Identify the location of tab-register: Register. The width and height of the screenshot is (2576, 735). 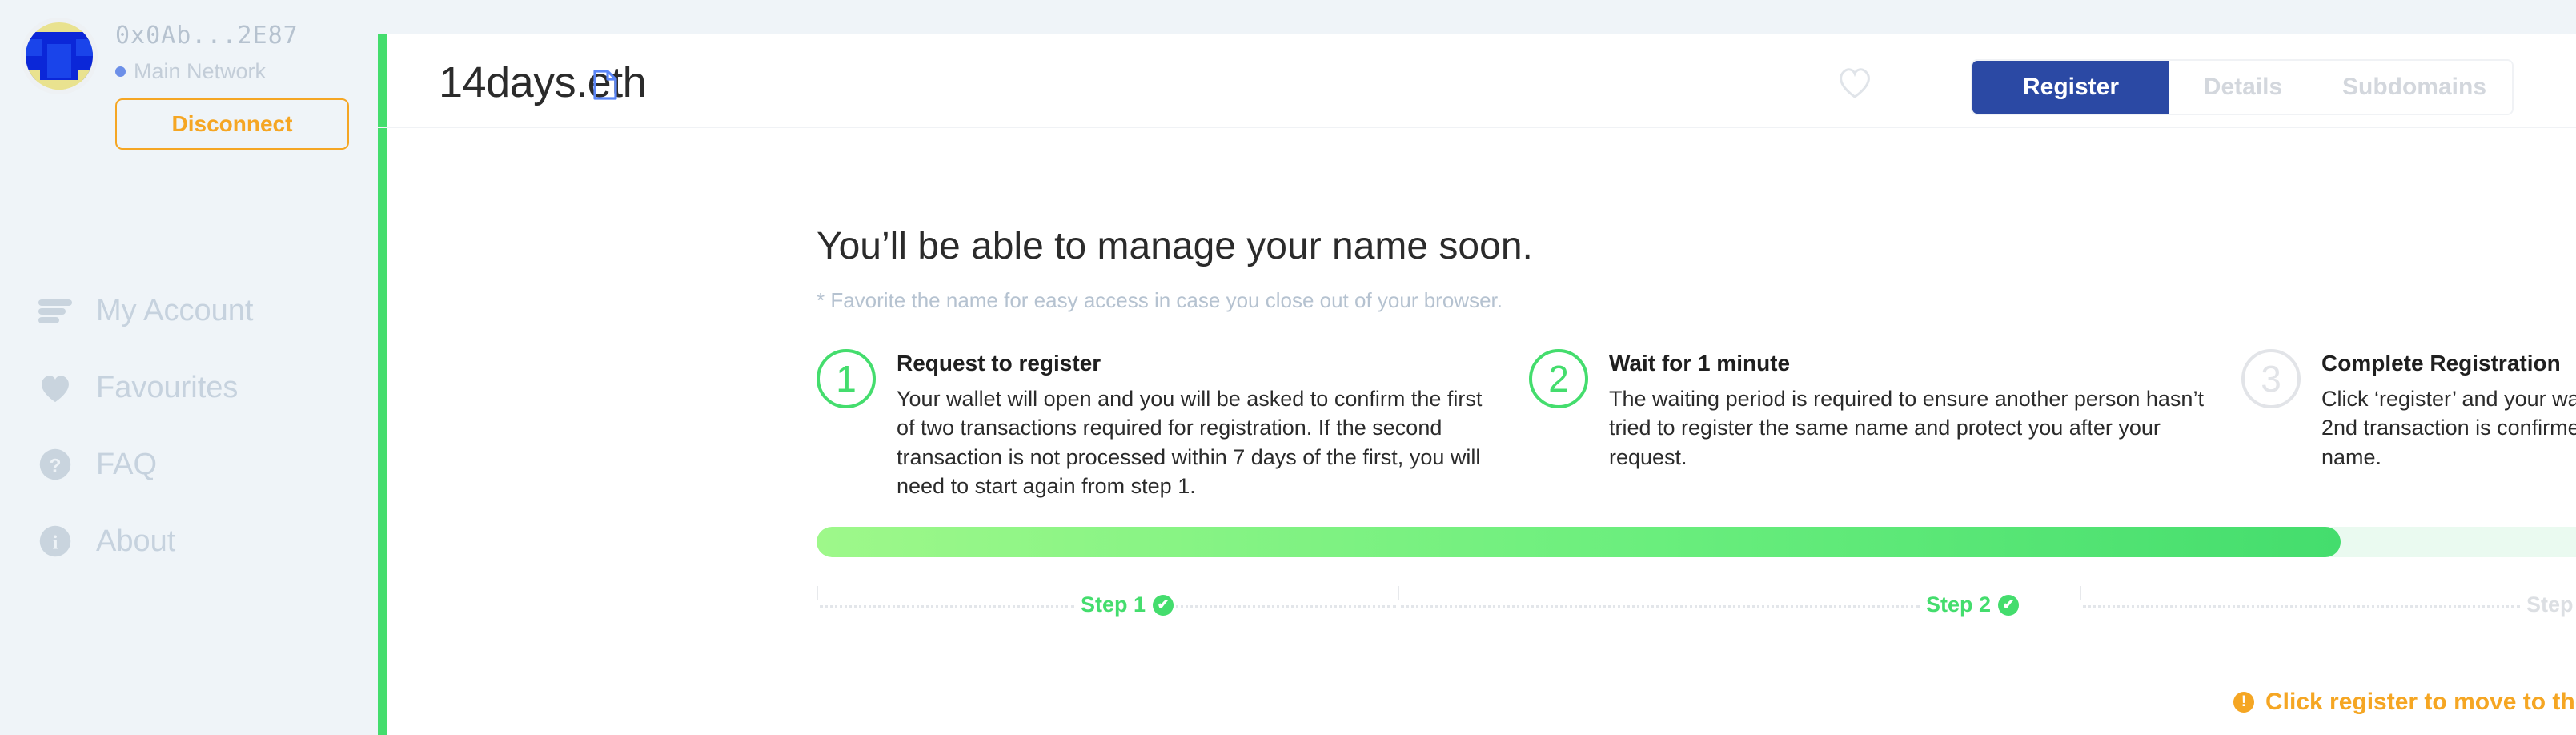
(2071, 88).